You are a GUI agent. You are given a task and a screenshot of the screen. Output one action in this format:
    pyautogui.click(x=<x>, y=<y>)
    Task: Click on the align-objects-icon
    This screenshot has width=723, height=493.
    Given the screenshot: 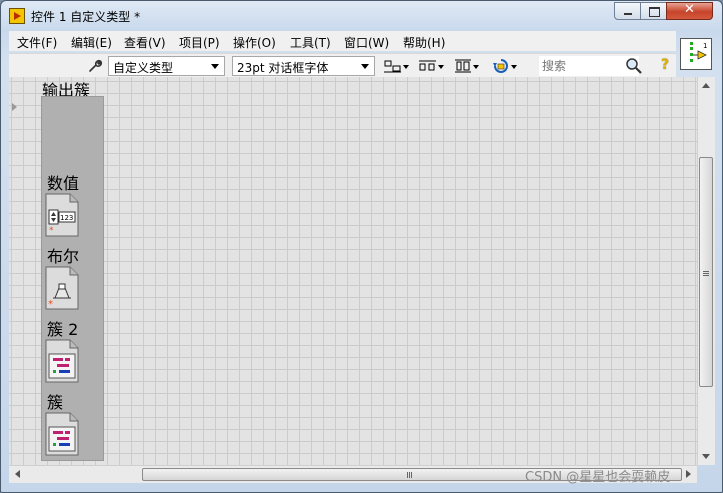 What is the action you would take?
    pyautogui.click(x=392, y=66)
    